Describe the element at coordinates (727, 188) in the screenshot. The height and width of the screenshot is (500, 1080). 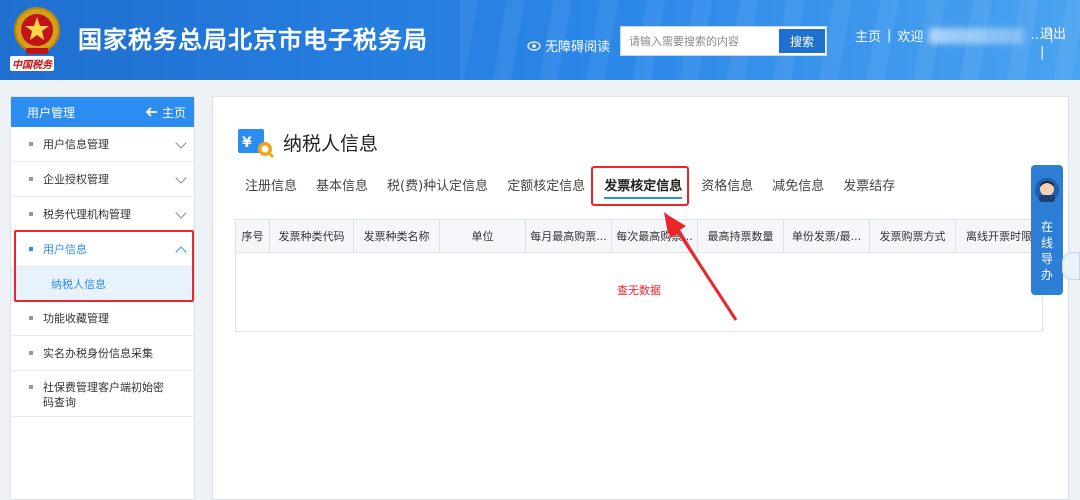
I see `tab-qualification-info: 资格信息` at that location.